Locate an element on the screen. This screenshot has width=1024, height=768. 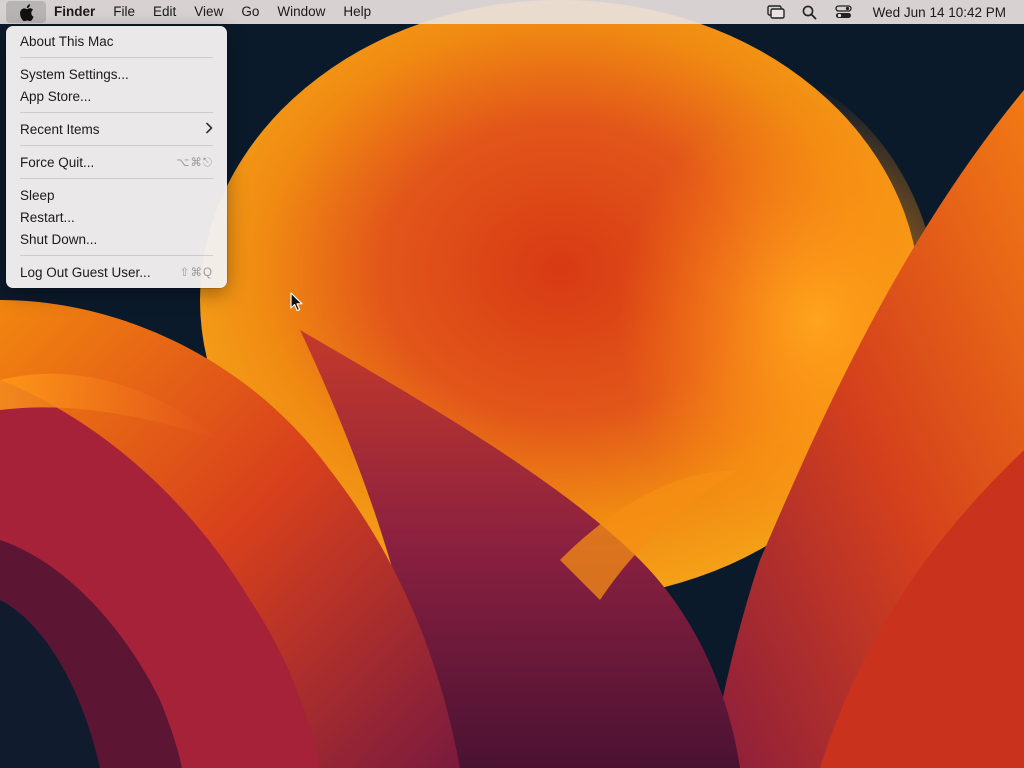
spotlight-search-icon is located at coordinates (810, 12).